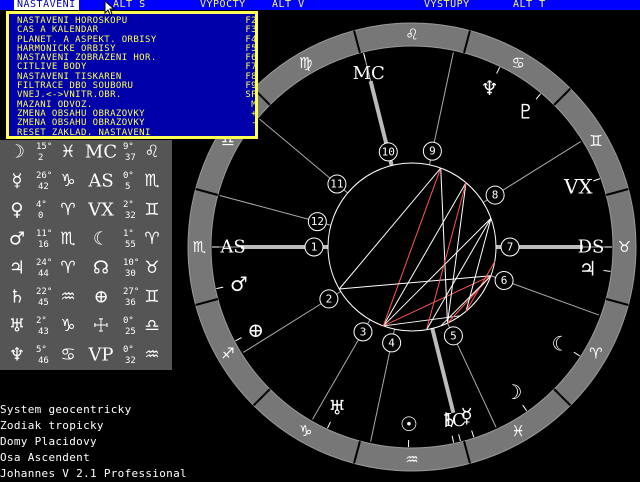 The width and height of the screenshot is (640, 482). I want to click on zodiac-sign-icon: ♋, so click(518, 63).